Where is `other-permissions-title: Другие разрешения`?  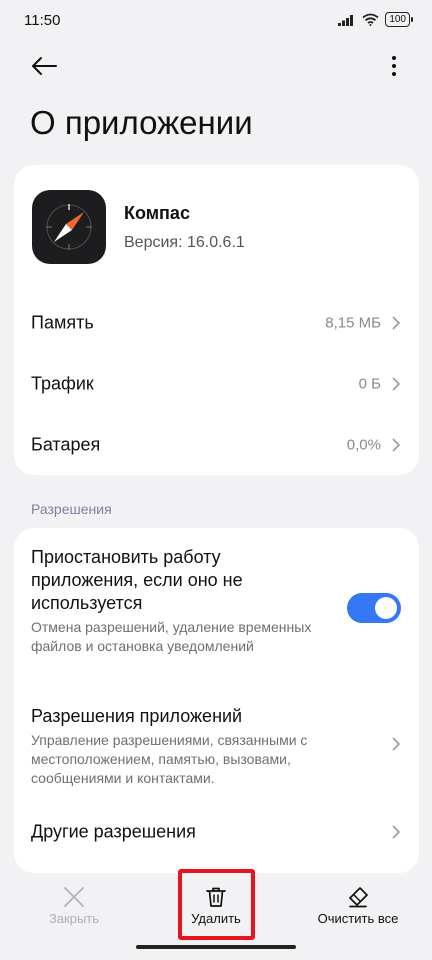 other-permissions-title: Другие разрешения is located at coordinates (113, 831).